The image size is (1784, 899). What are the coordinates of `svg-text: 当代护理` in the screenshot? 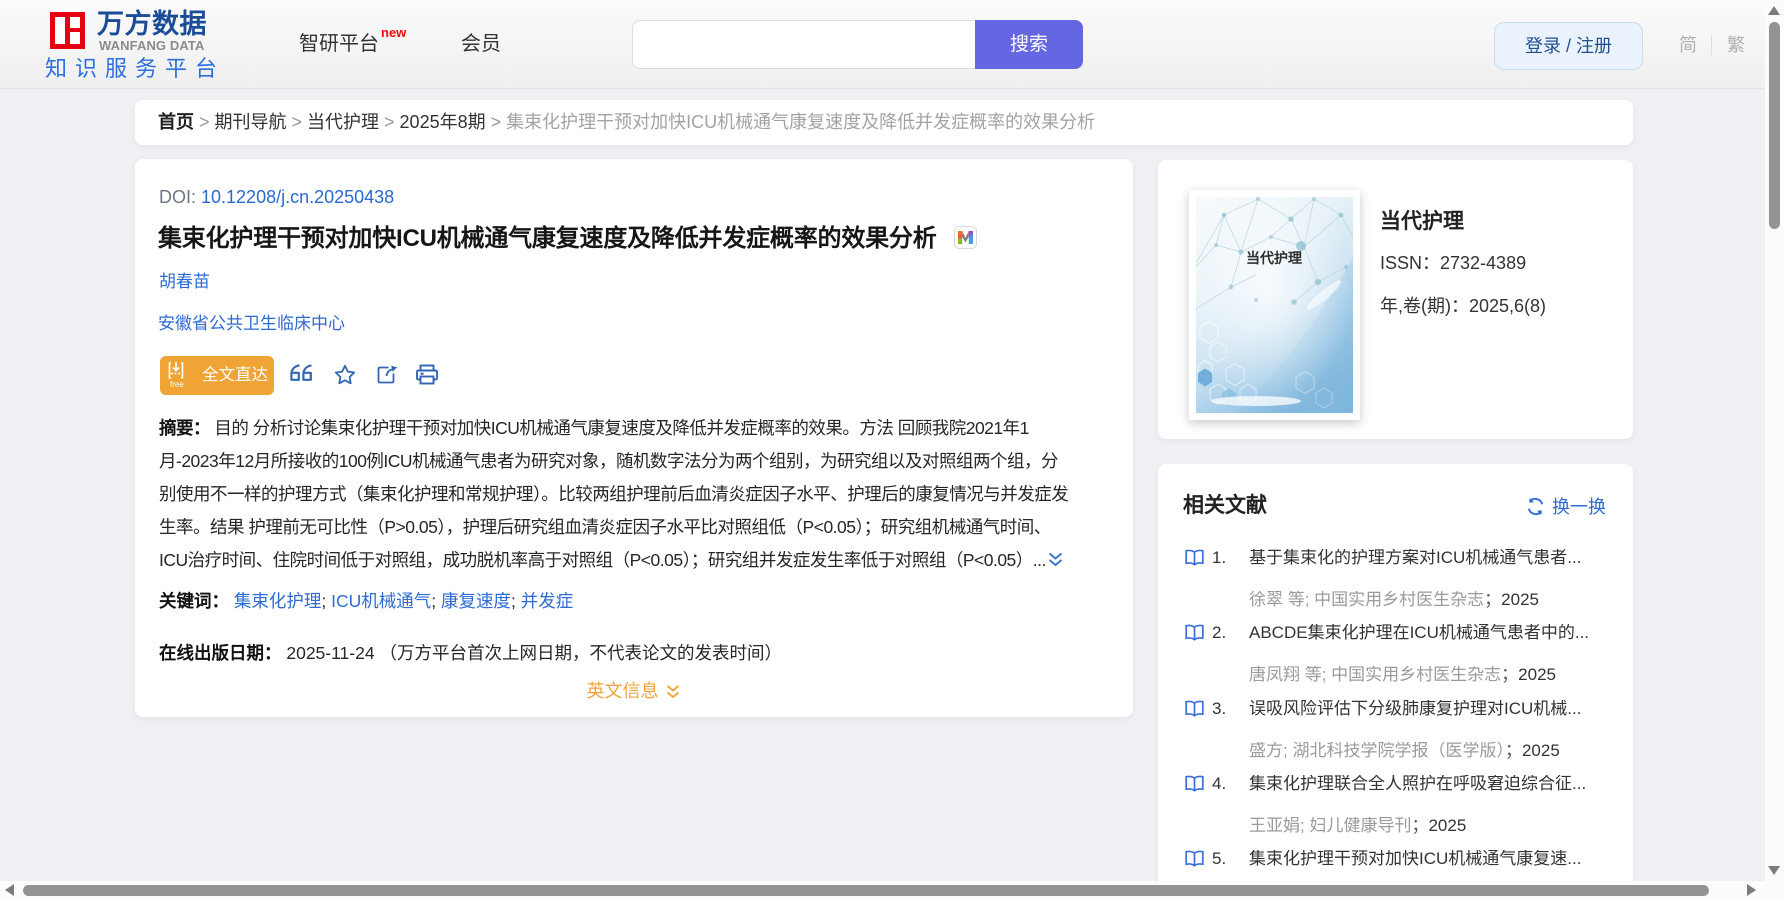 It's located at (1274, 258).